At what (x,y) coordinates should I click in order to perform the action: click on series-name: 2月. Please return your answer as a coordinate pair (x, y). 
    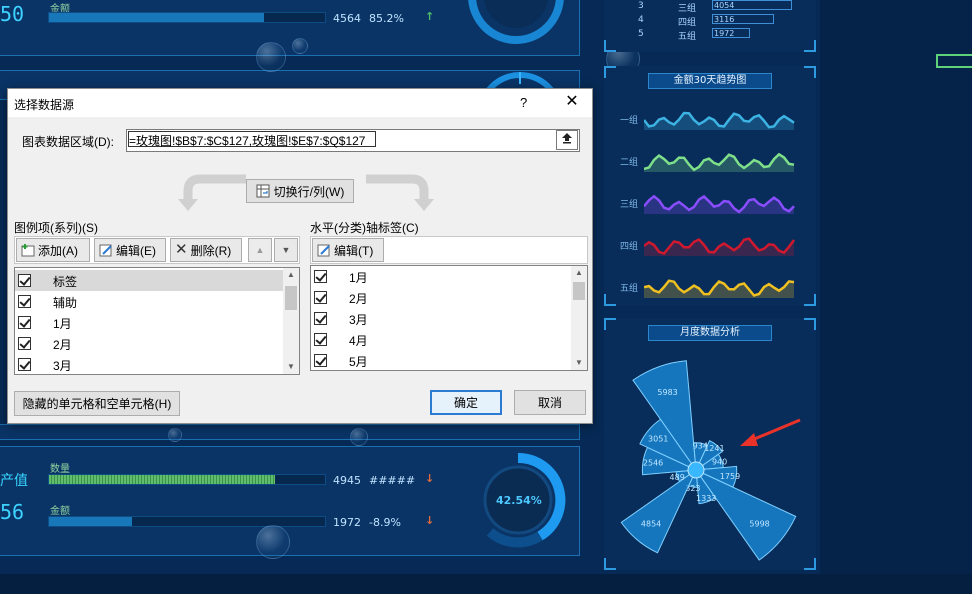
    Looking at the image, I should click on (62, 345).